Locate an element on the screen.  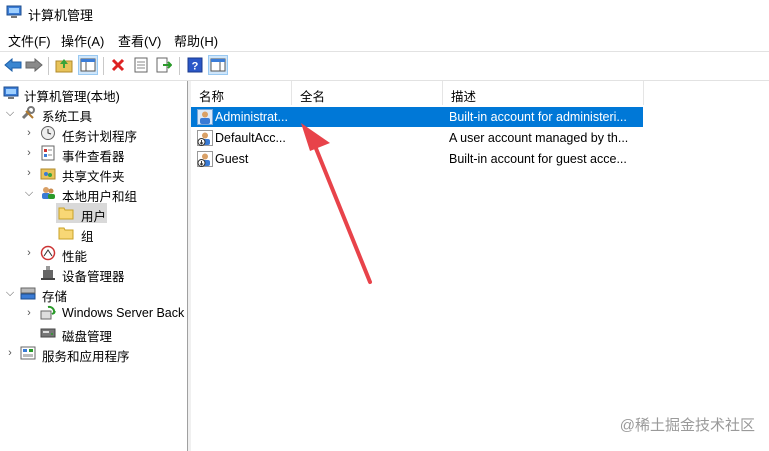
column-label: 全名 is located at coordinates (313, 97).